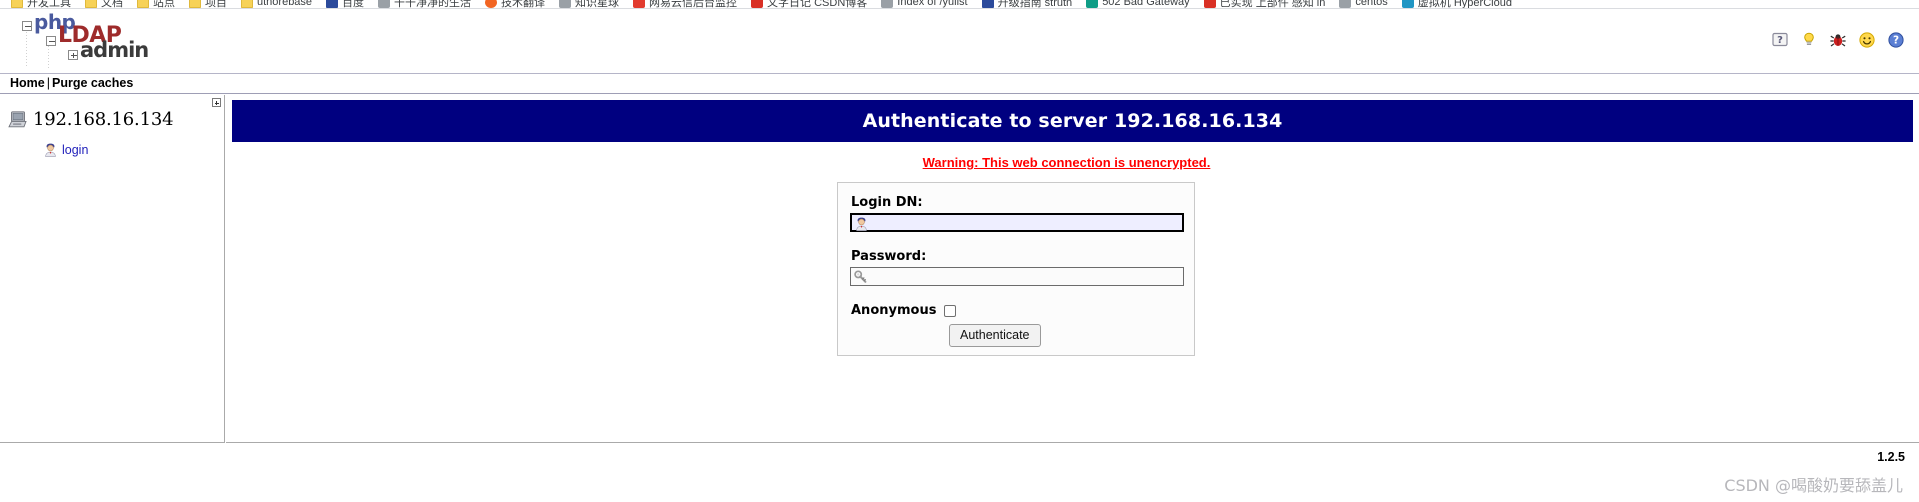 The height and width of the screenshot is (502, 1919). Describe the element at coordinates (1809, 40) in the screenshot. I see `lightbulb-icon` at that location.